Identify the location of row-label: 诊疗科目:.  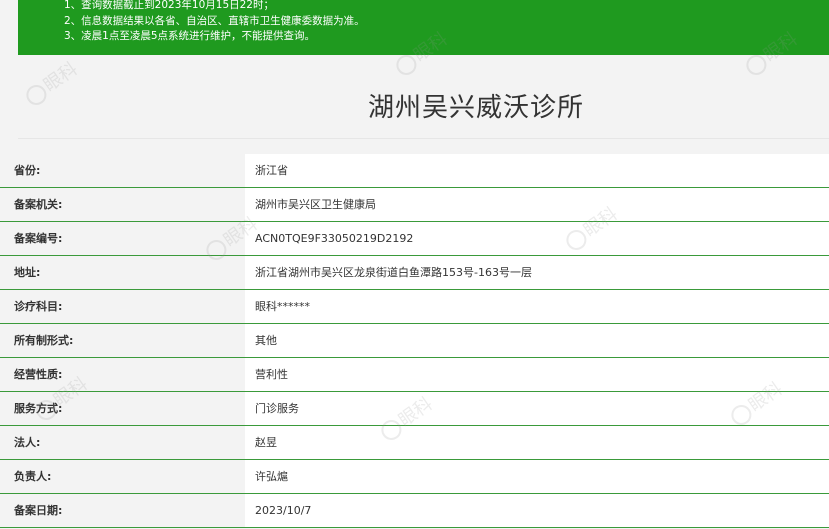
(122, 306).